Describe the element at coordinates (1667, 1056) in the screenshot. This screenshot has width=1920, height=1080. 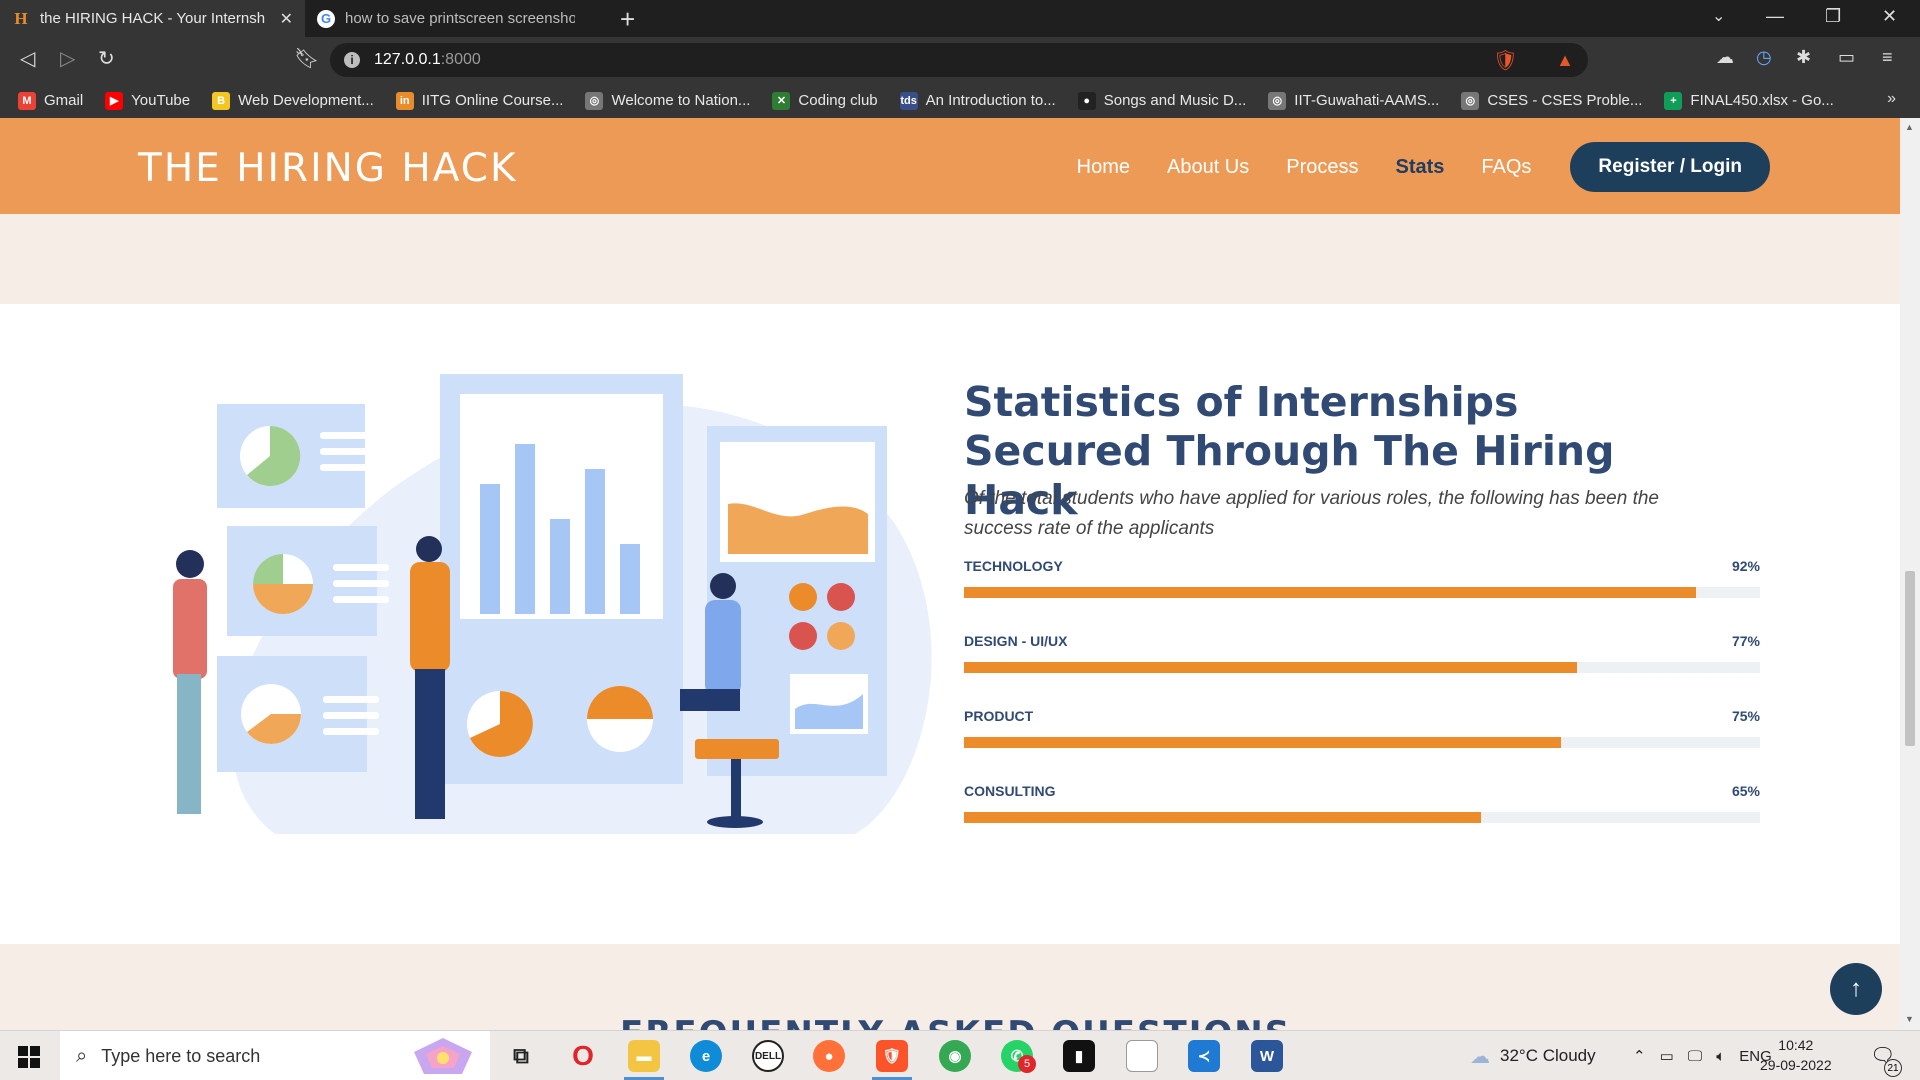
I see `battery-icon: ▭` at that location.